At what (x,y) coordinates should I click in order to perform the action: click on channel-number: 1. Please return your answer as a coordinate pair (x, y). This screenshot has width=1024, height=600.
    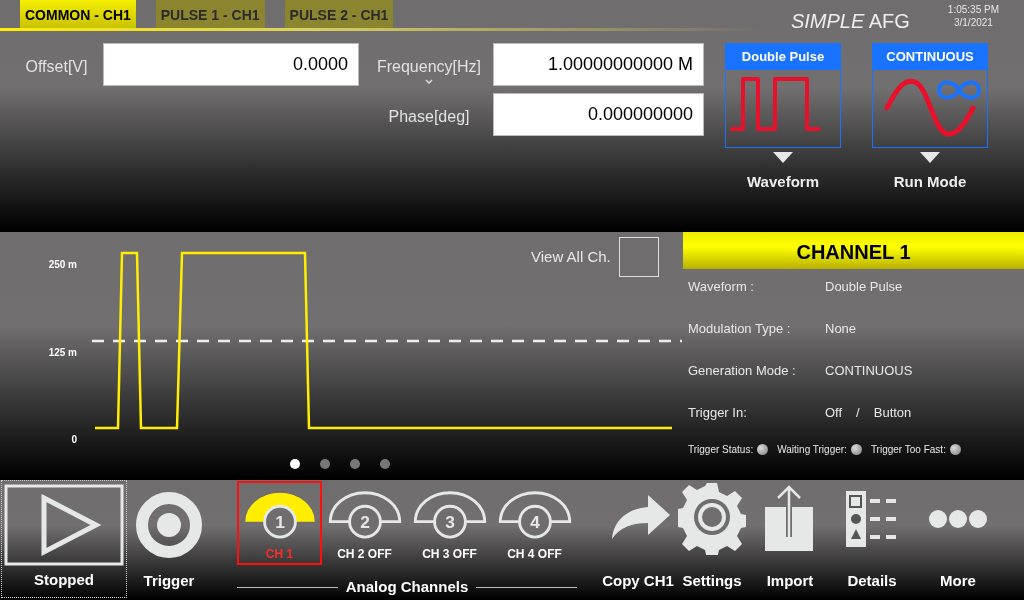
    Looking at the image, I should click on (279, 522).